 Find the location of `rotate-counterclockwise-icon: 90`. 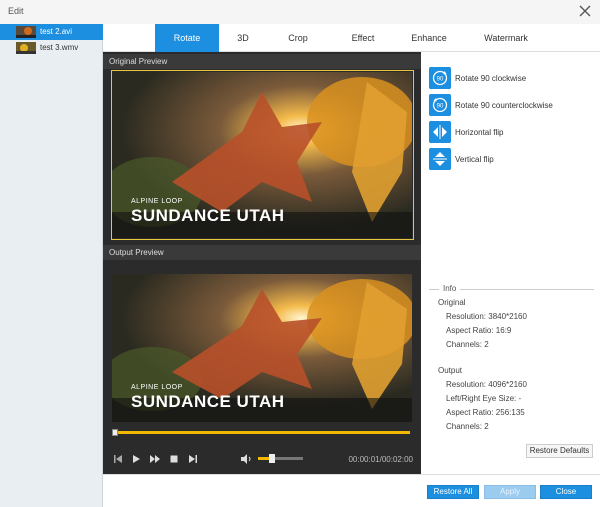

rotate-counterclockwise-icon: 90 is located at coordinates (440, 105).